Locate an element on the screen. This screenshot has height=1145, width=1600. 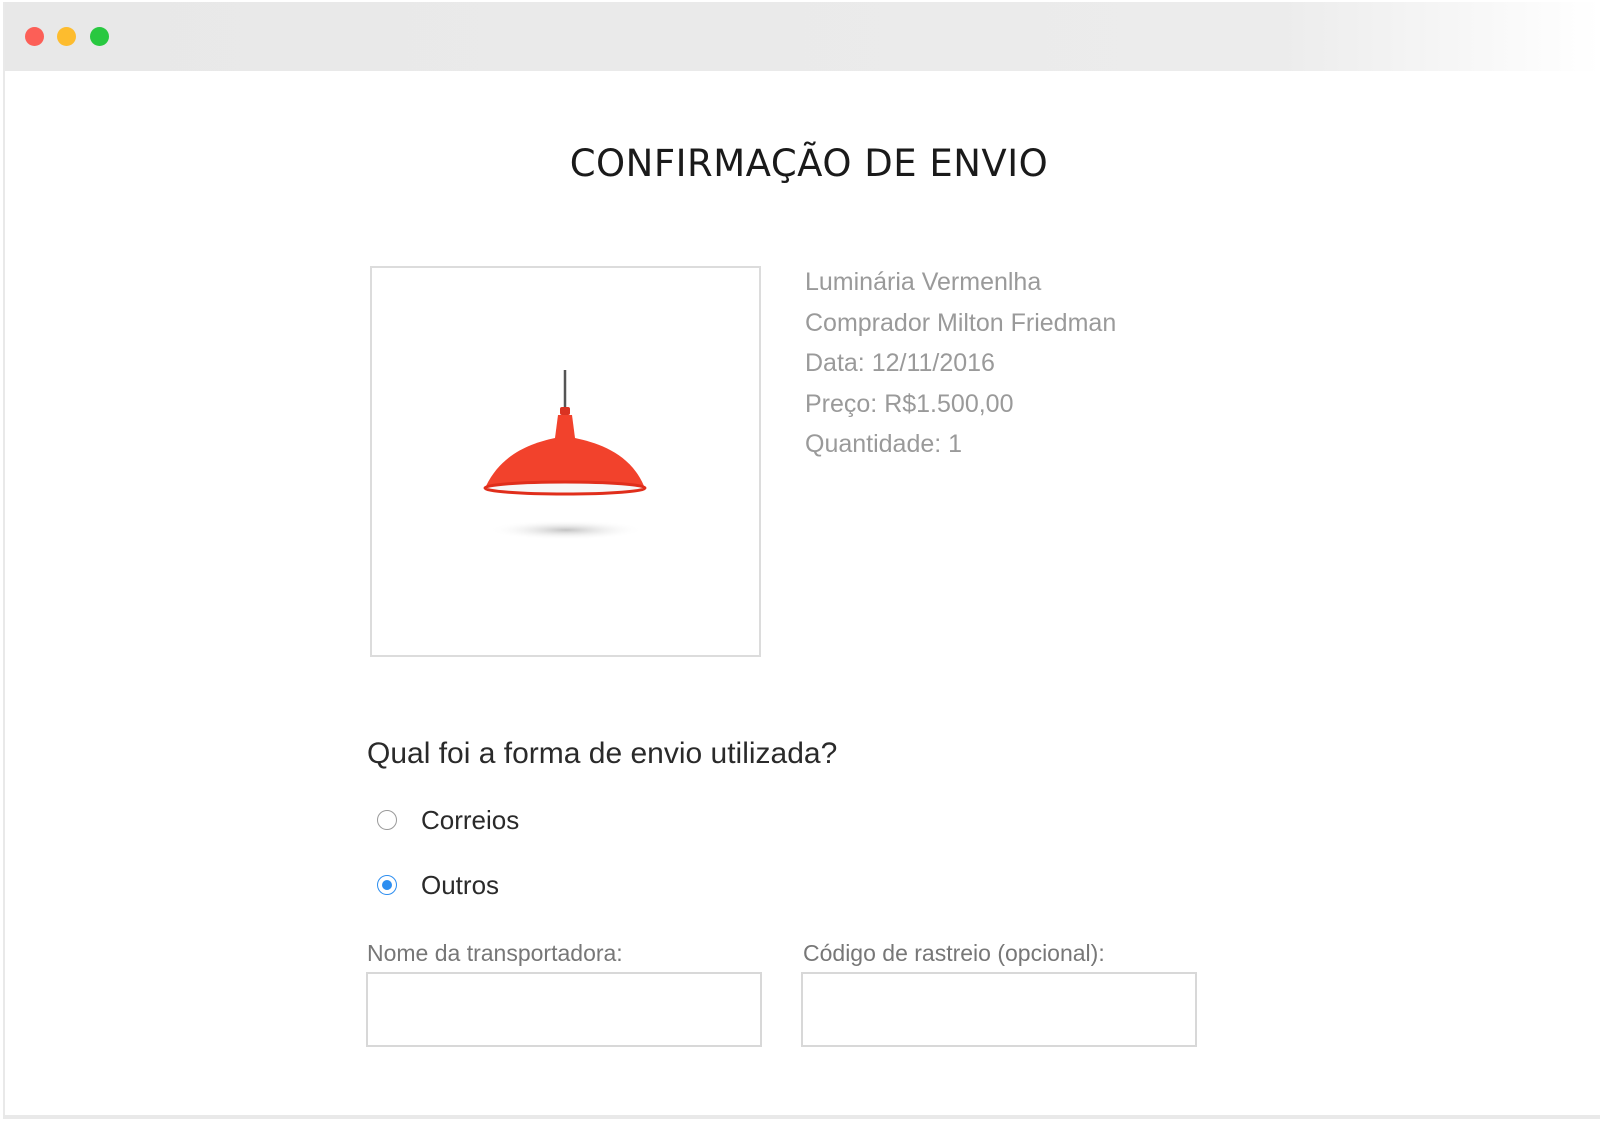
radio-option-outros: Outros is located at coordinates (438, 885).